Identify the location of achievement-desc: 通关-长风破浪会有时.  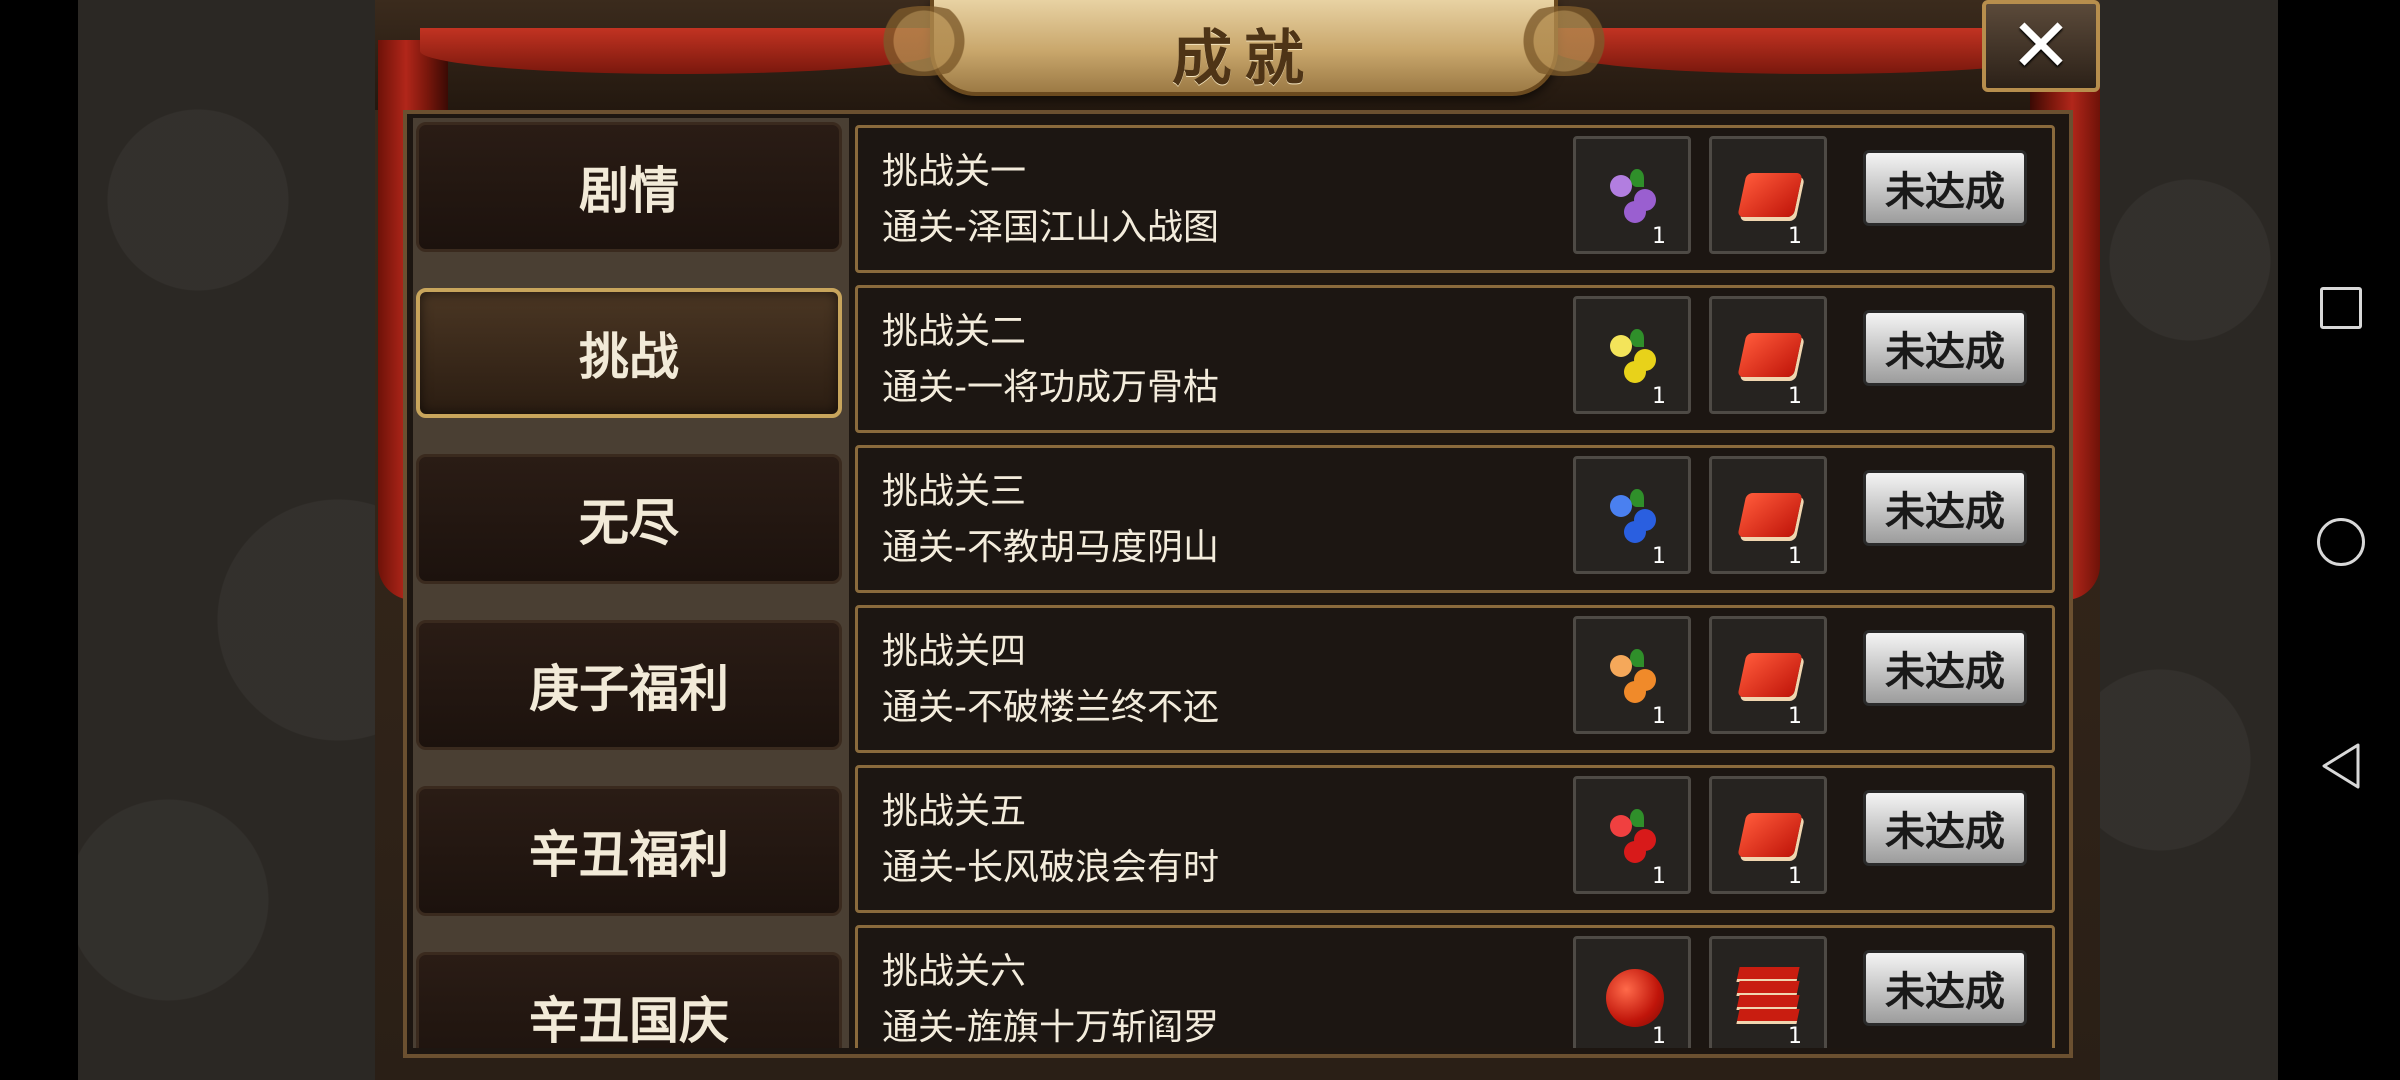
(1050, 867).